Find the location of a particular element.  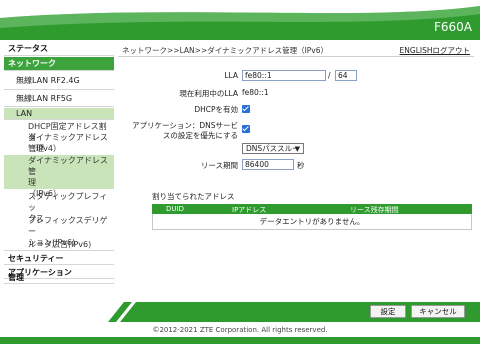

current-lla-label: 現在利用中のLLA is located at coordinates (208, 93).